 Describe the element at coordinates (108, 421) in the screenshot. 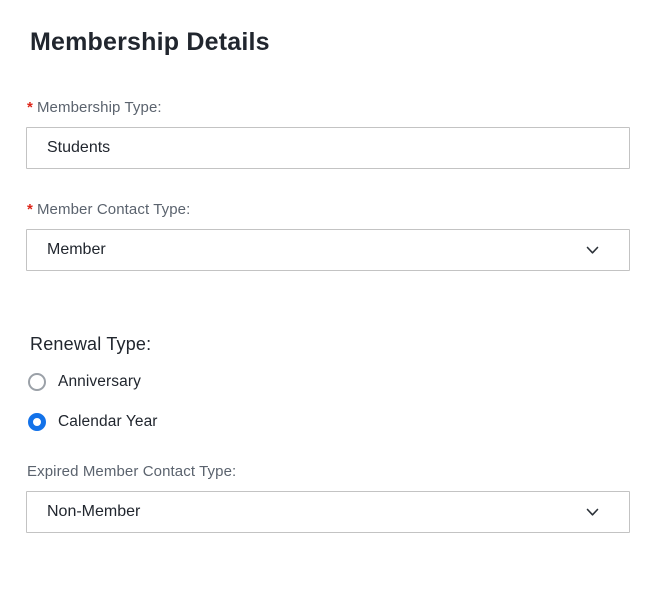

I see `radio-option-calendar-year-label: Calendar Year` at that location.